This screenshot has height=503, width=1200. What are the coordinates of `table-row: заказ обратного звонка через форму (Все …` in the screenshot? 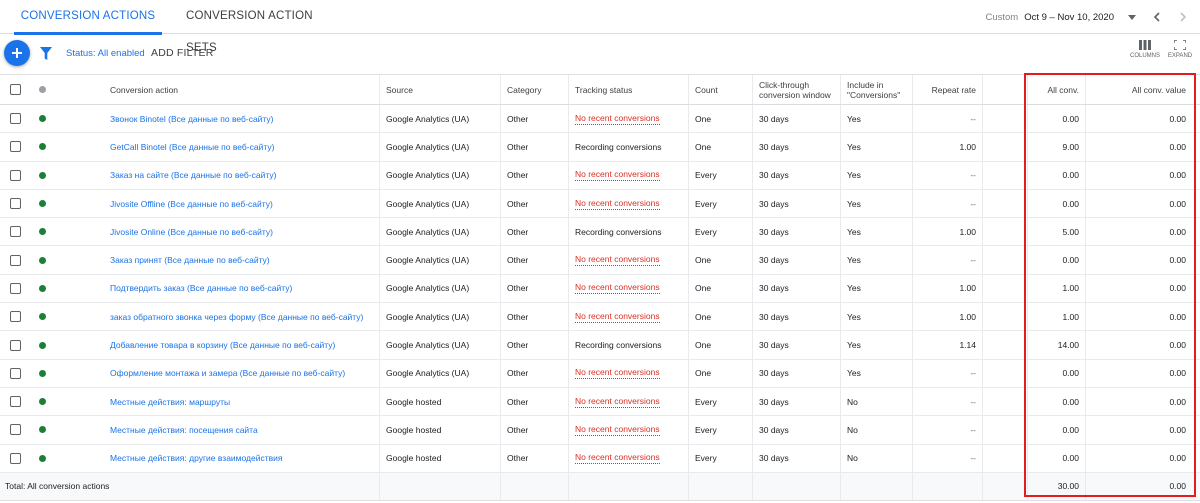 It's located at (600, 317).